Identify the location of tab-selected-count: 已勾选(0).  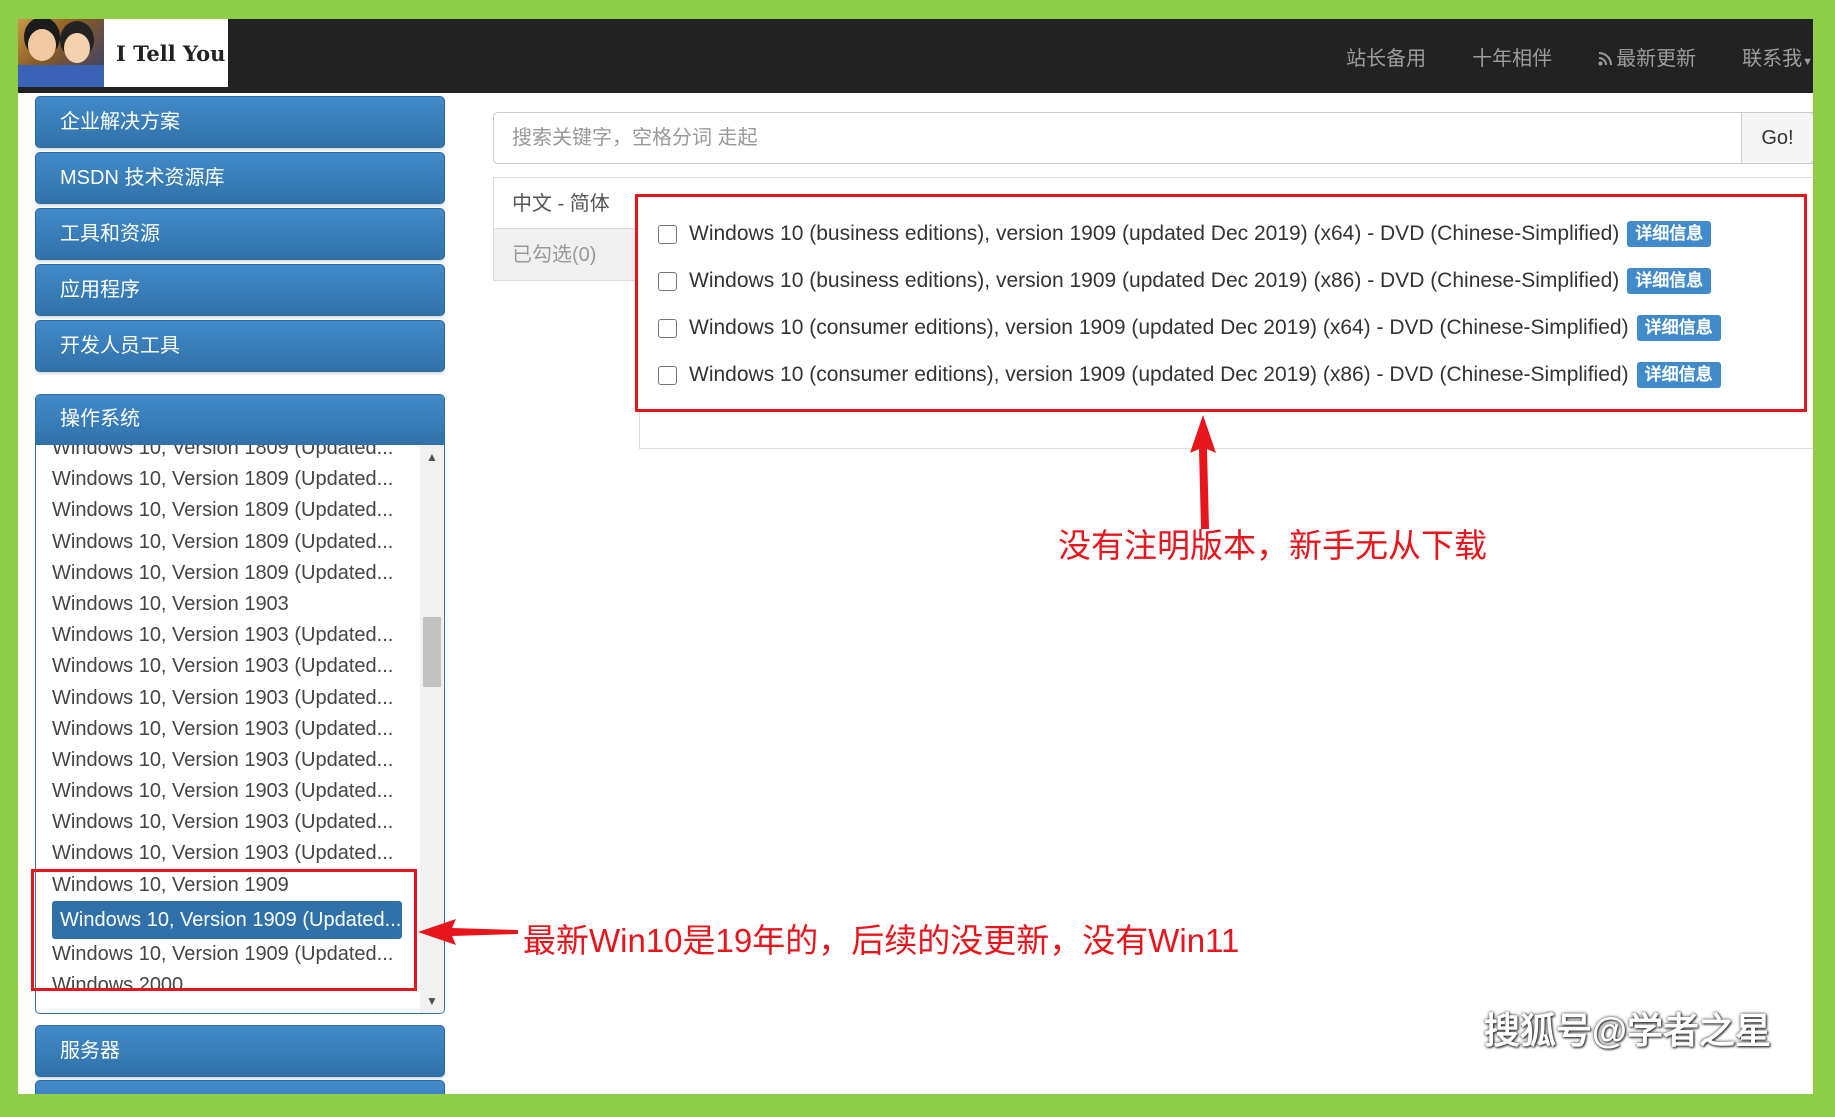
(567, 255).